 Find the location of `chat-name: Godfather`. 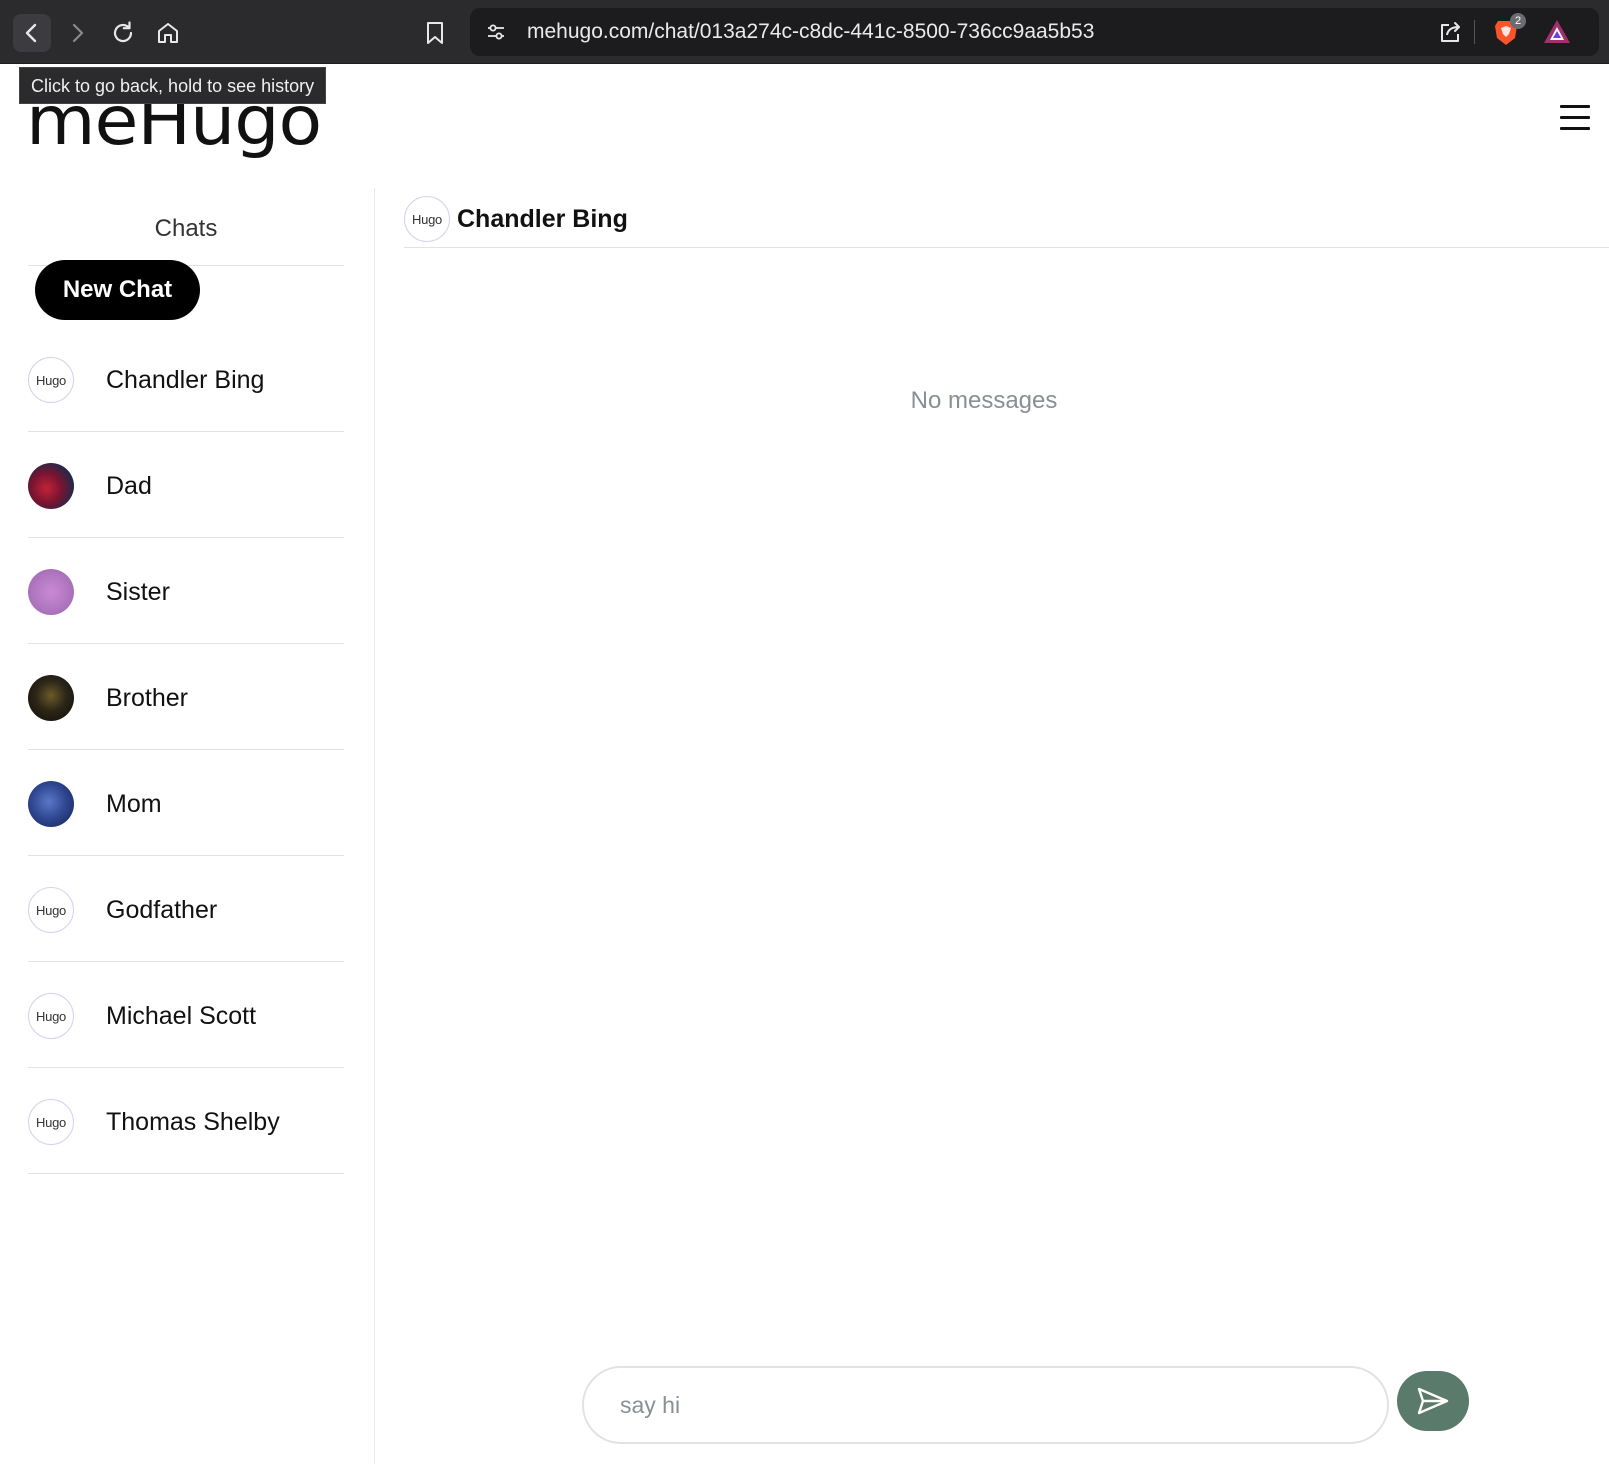

chat-name: Godfather is located at coordinates (162, 910).